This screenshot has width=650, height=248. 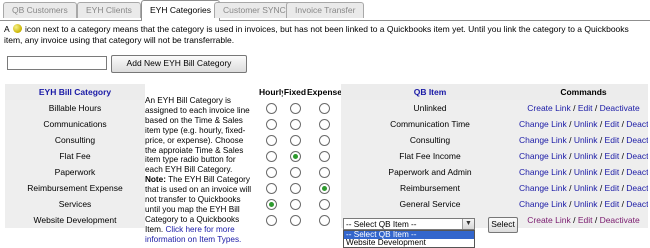 I want to click on qb-item-name: Paperwork and Admin, so click(x=430, y=172).